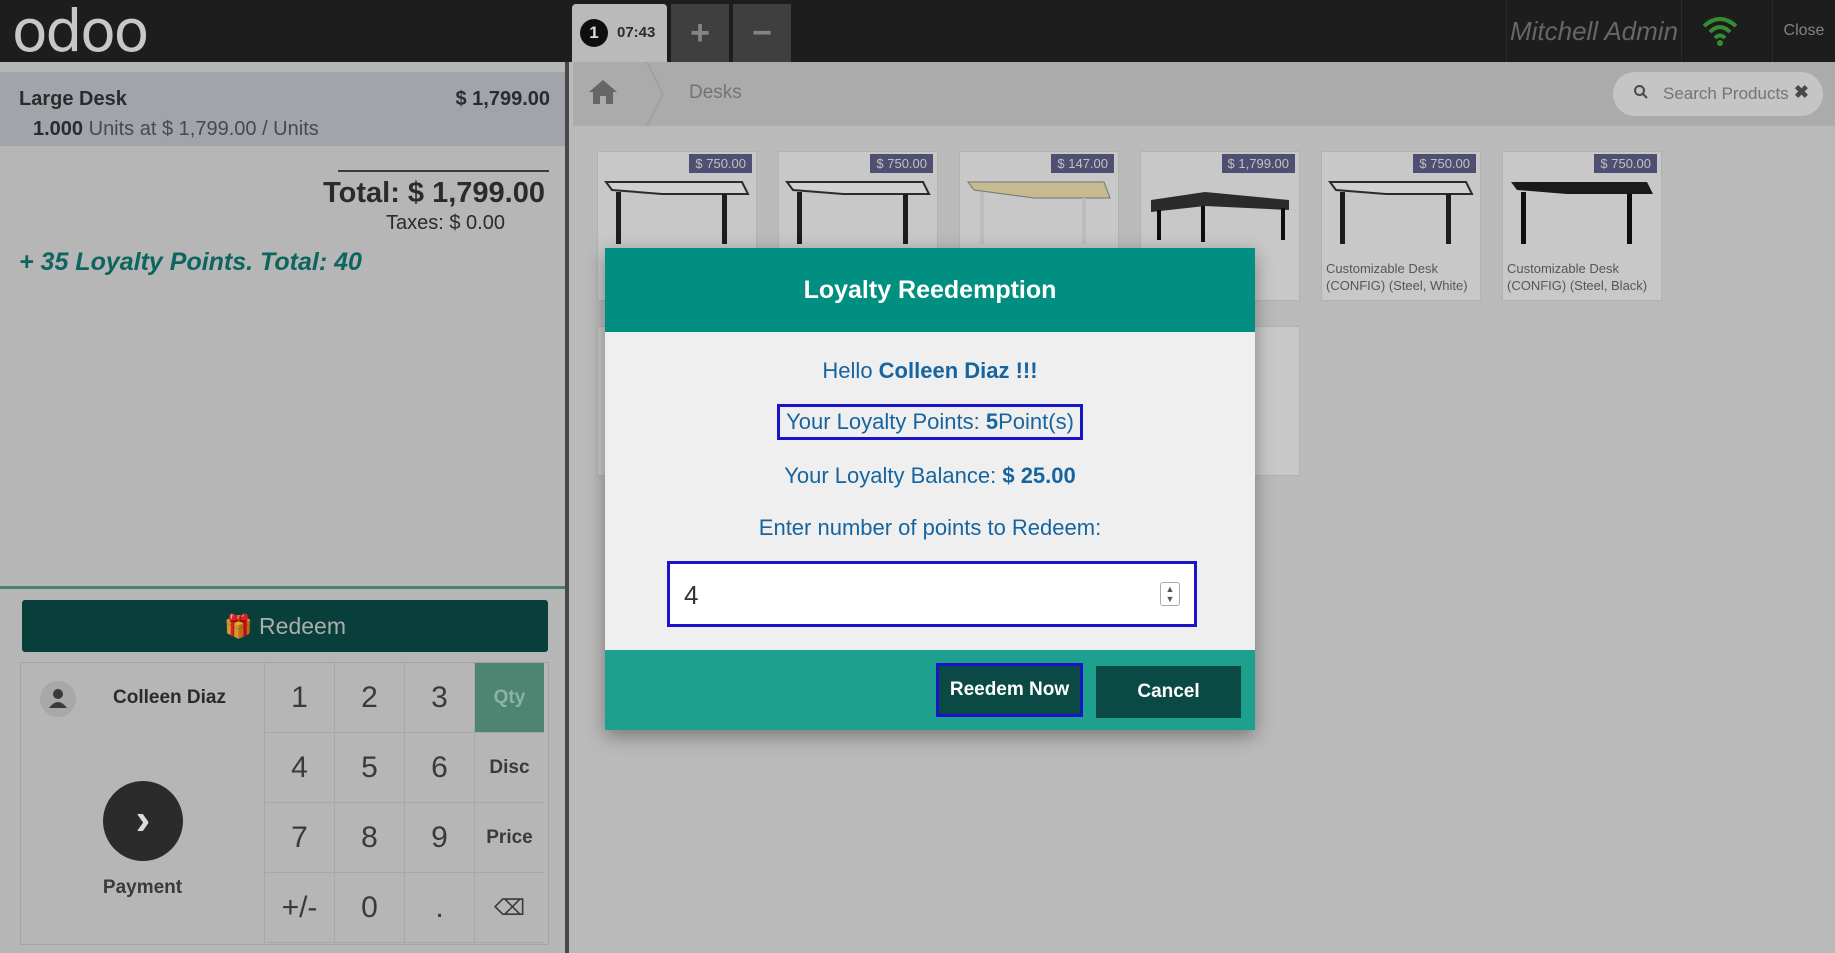  Describe the element at coordinates (850, 370) in the screenshot. I see `greeting-prefix: Hello` at that location.